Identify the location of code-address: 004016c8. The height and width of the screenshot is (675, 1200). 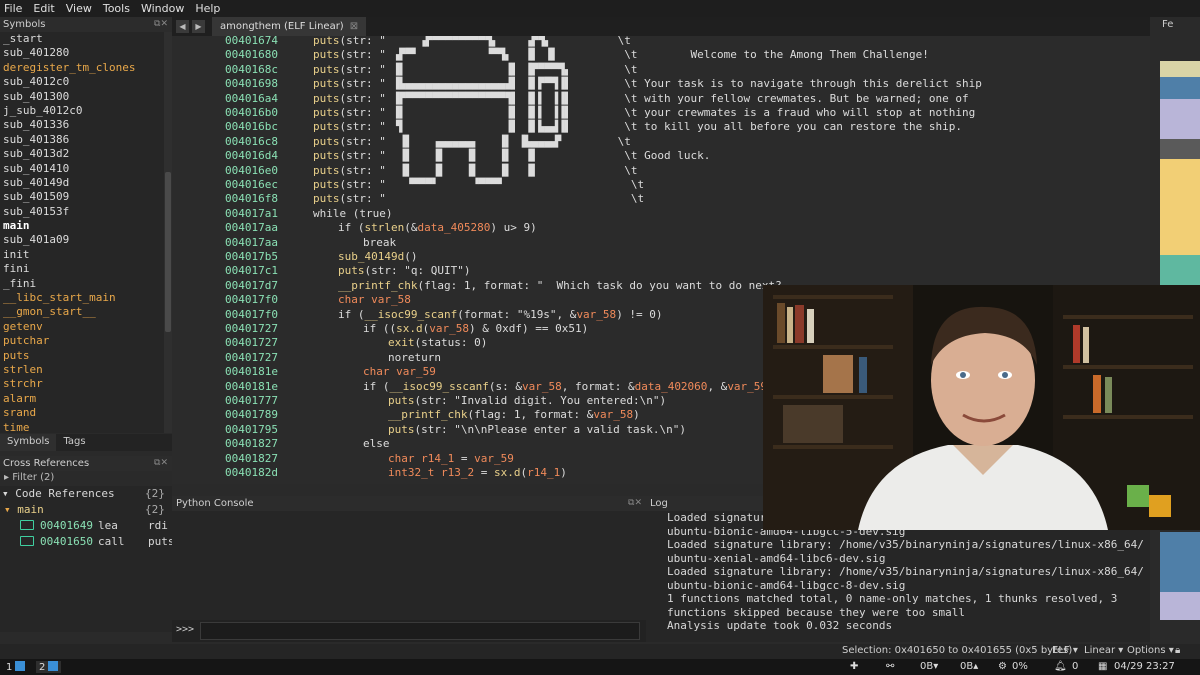
(251, 142).